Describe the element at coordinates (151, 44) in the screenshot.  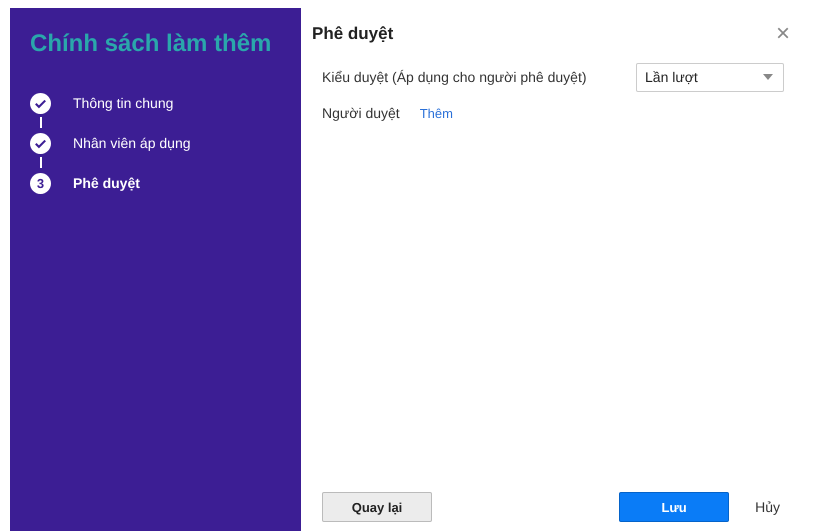
I see `sidebar-title: Chính sách làm thêm` at that location.